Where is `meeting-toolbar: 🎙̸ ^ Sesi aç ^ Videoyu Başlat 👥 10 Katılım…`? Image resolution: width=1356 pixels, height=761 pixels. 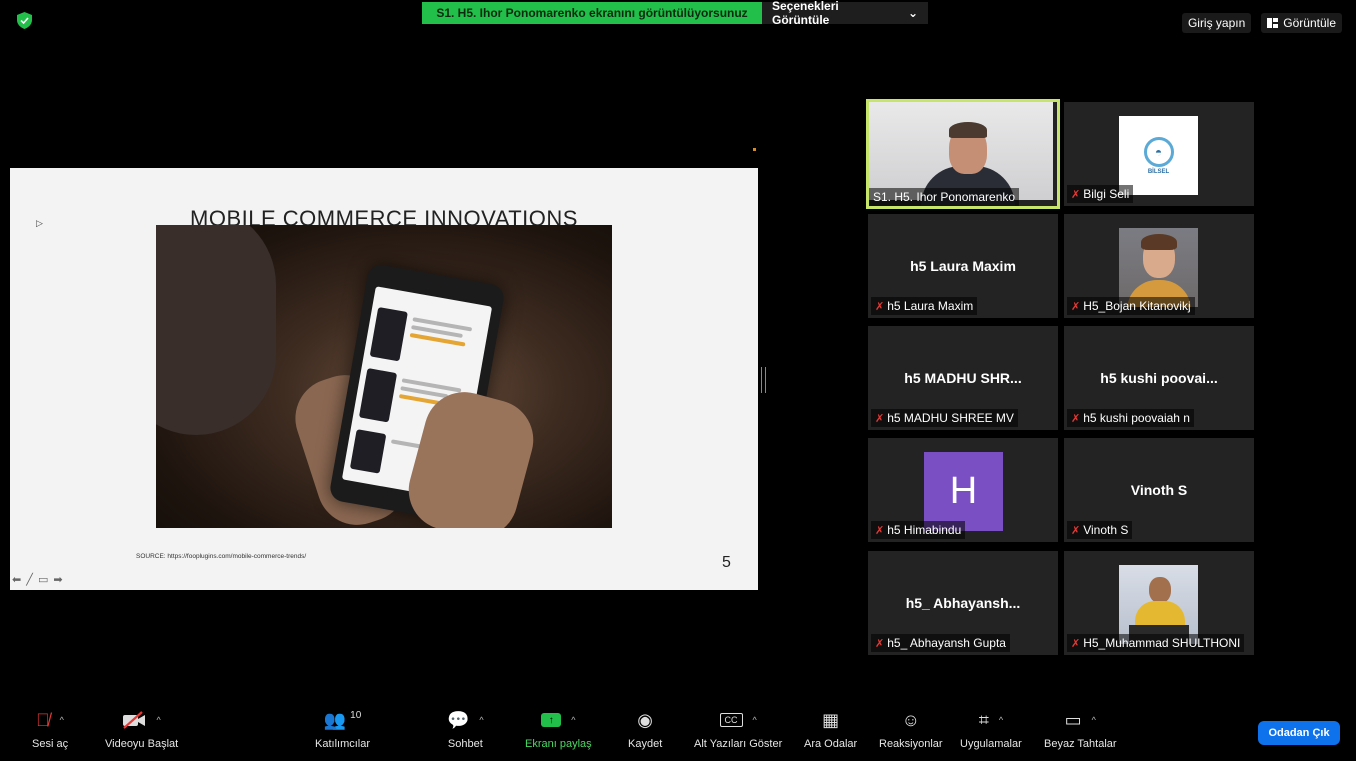
meeting-toolbar: 🎙̸ ^ Sesi aç ^ Videoyu Başlat 👥 10 Katılım… is located at coordinates (678, 730).